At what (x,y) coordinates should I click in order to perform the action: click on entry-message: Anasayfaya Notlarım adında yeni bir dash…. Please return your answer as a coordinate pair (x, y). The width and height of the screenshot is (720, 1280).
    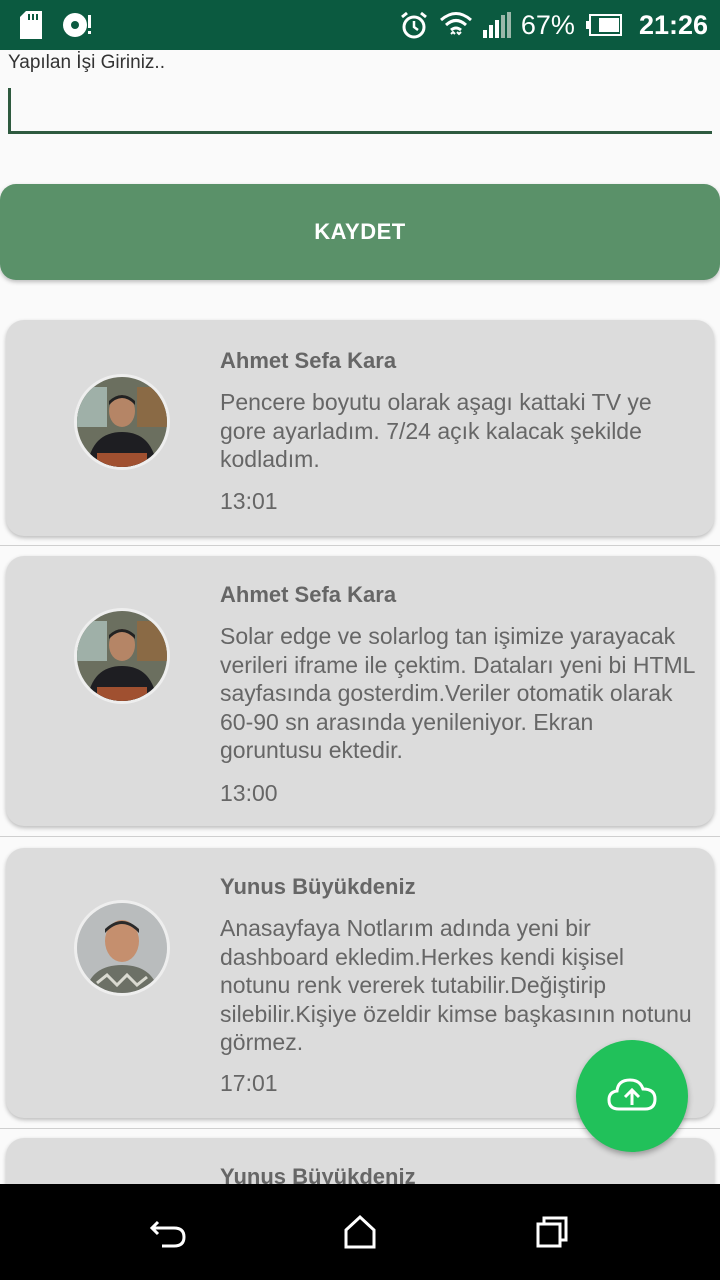
    Looking at the image, I should click on (456, 985).